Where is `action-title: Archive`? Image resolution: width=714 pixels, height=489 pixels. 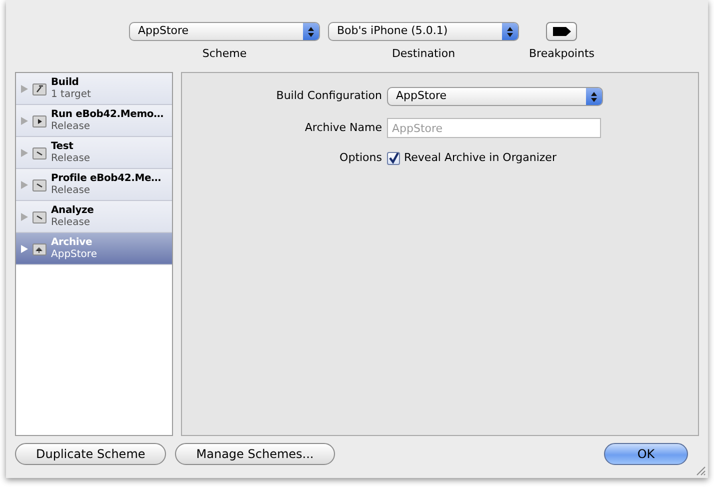 action-title: Archive is located at coordinates (72, 242).